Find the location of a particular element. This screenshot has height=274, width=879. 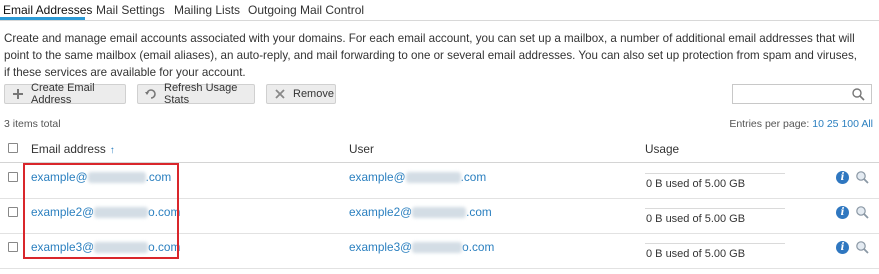

column-header-user: User is located at coordinates (361, 149).